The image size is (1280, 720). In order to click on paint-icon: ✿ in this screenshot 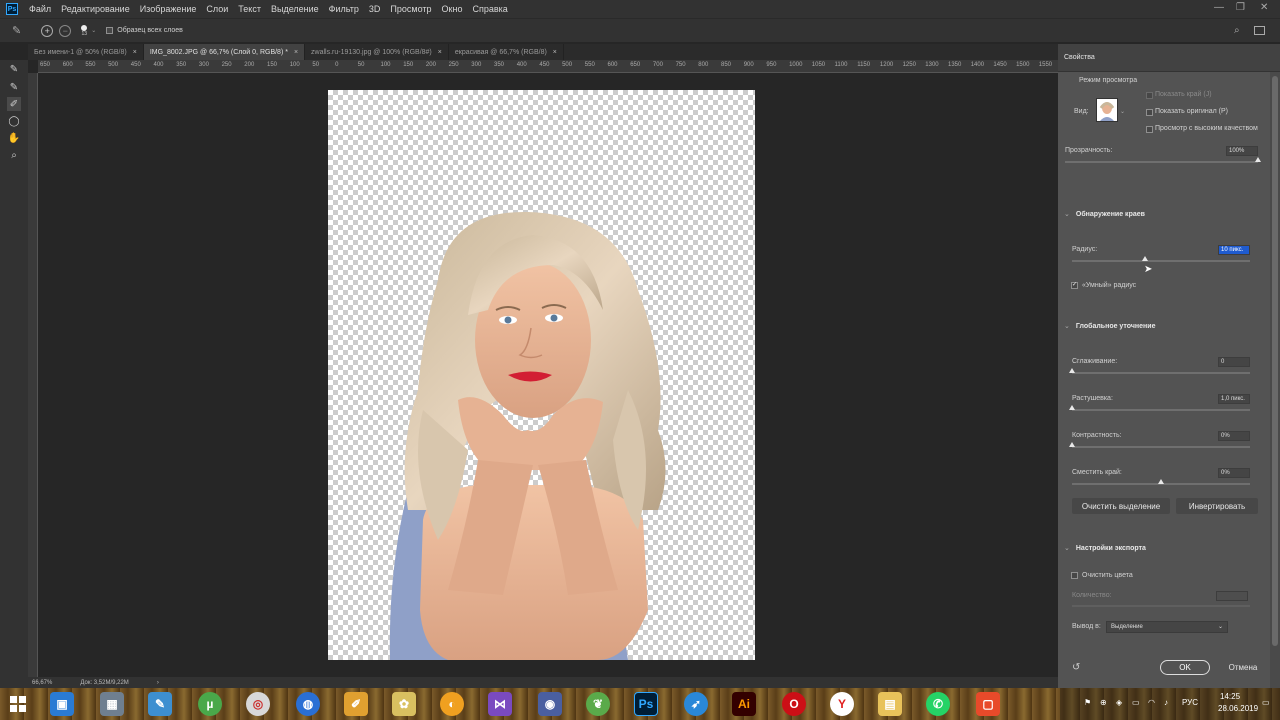, I will do `click(404, 704)`.